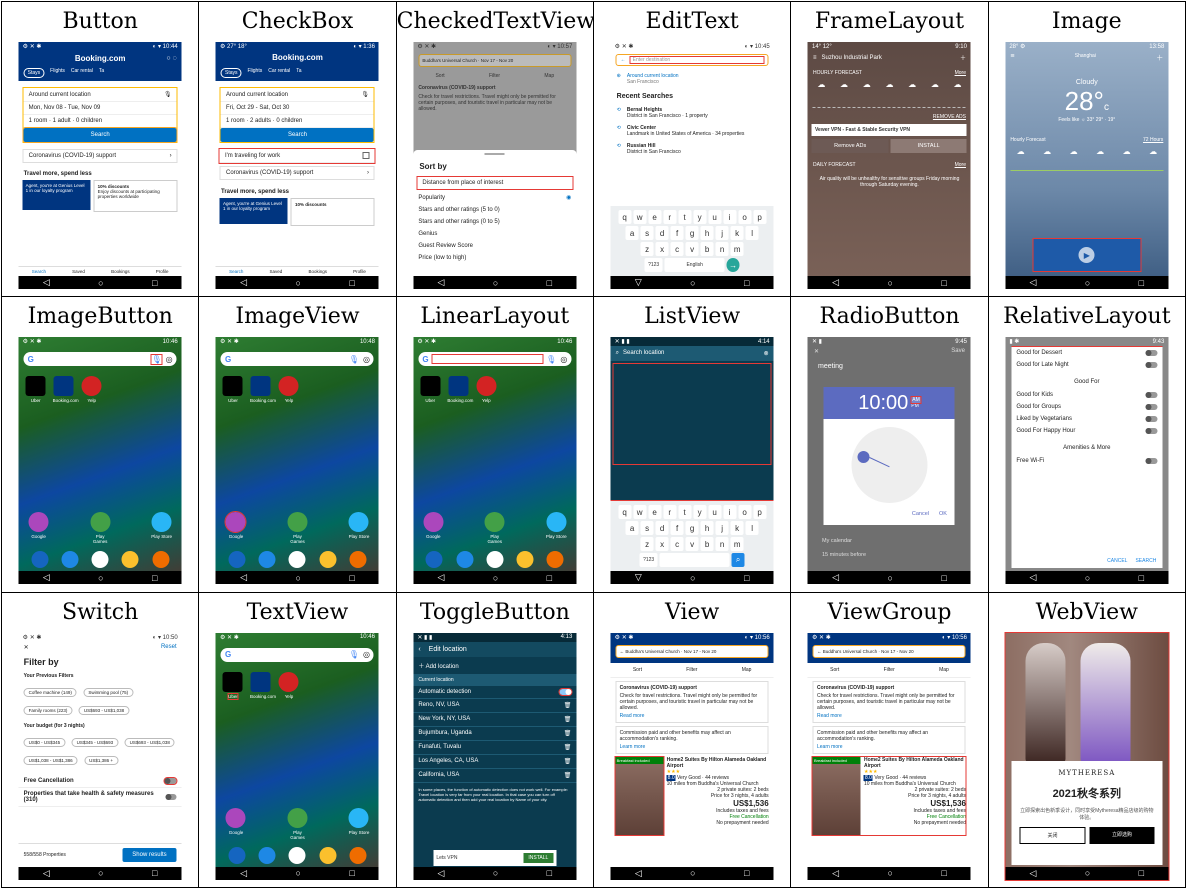 This screenshot has height=888, width=1186. I want to click on key-c: c, so click(677, 249).